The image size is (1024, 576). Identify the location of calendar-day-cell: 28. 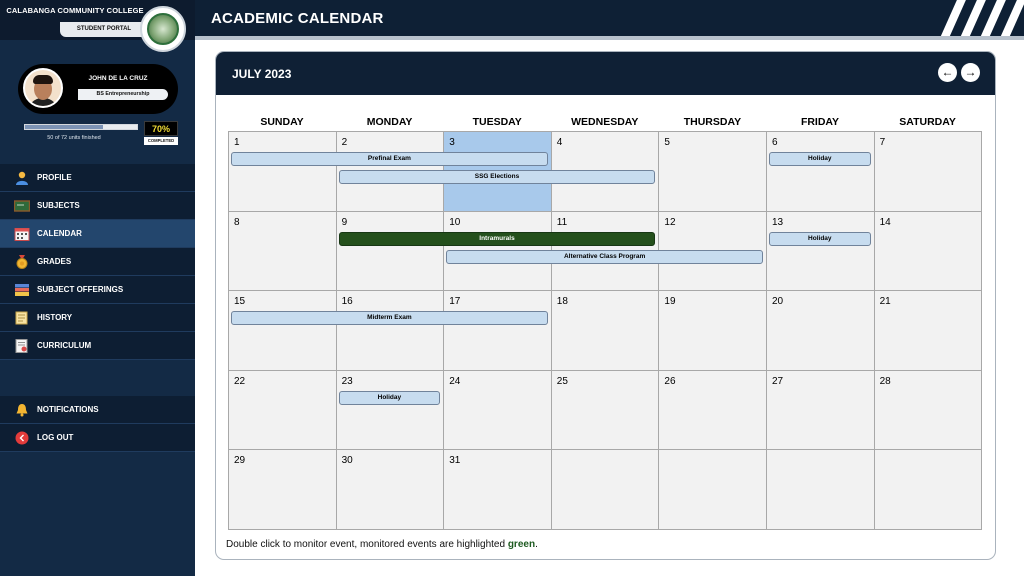
(928, 409).